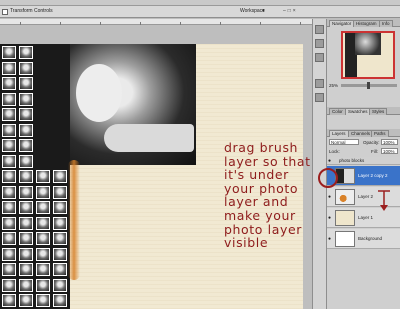  What do you see at coordinates (389, 142) in the screenshot?
I see `opacity-input: 100%` at bounding box center [389, 142].